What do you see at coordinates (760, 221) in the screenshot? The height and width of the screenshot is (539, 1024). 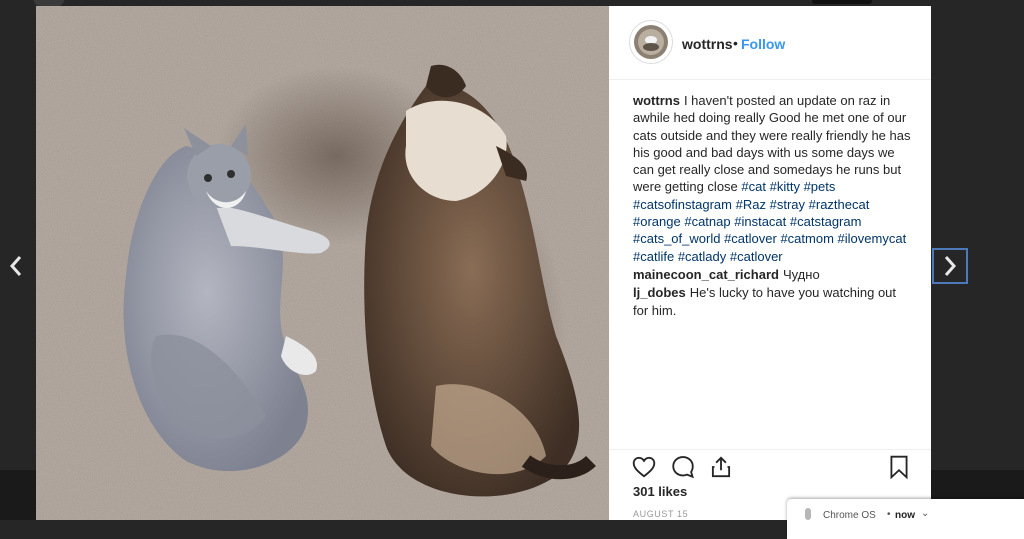 I see `hashtag-link: #instacat` at bounding box center [760, 221].